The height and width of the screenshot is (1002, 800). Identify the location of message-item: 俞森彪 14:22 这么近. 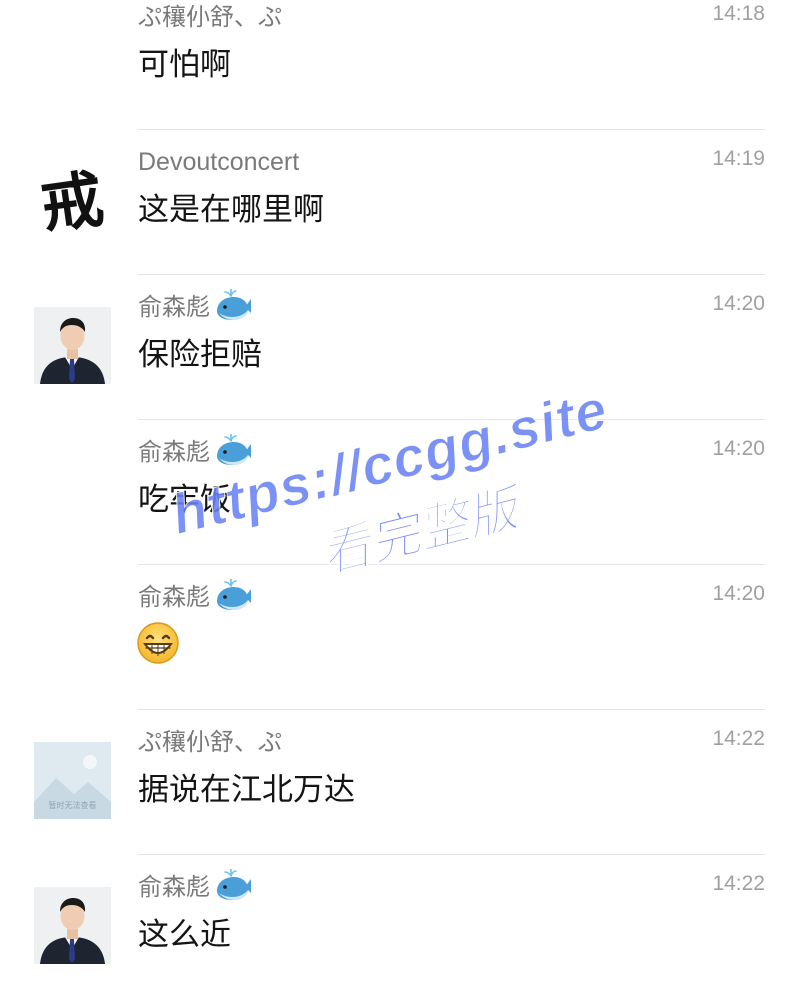
(400, 927).